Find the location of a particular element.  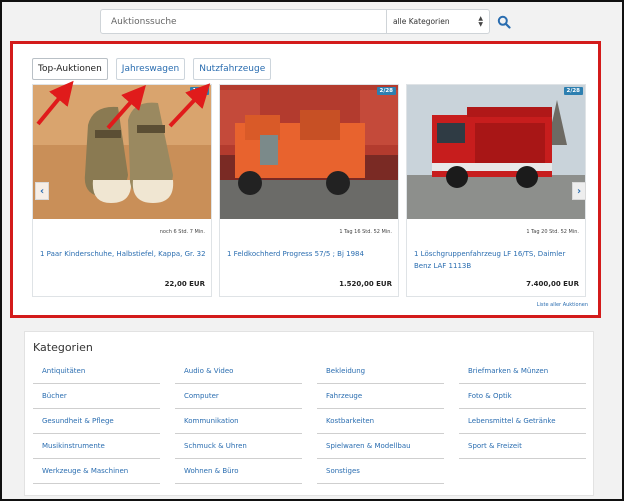

category-select: alle Kategorien ▲ ▼ is located at coordinates (438, 21).